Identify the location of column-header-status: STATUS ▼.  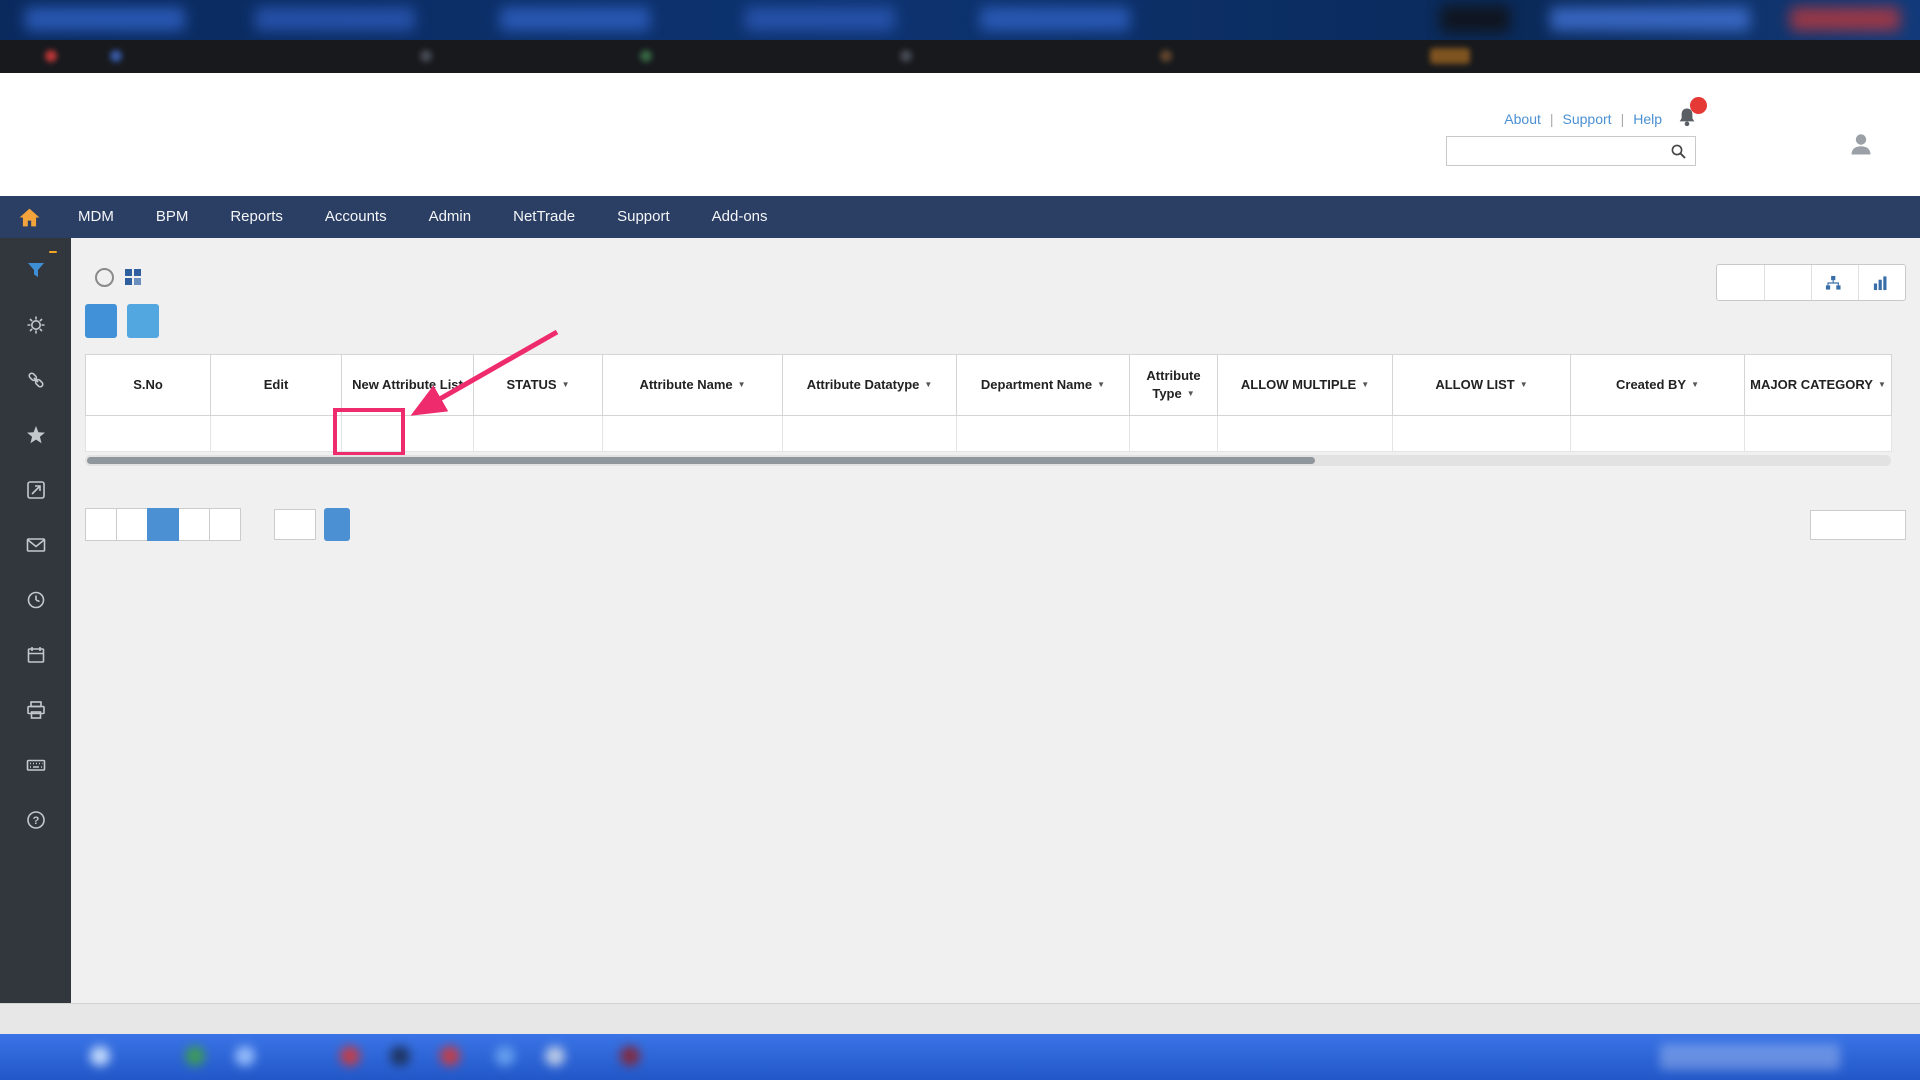
(538, 385).